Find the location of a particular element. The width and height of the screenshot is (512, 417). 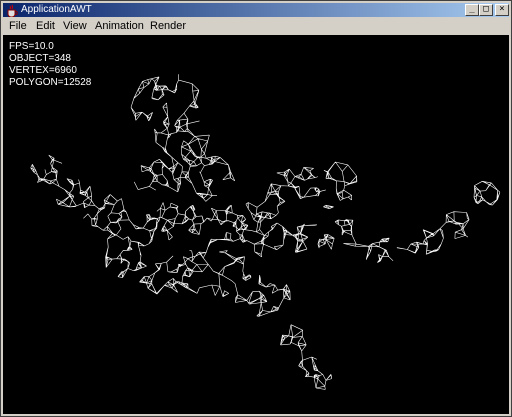

maximize-button: □ is located at coordinates (486, 10).